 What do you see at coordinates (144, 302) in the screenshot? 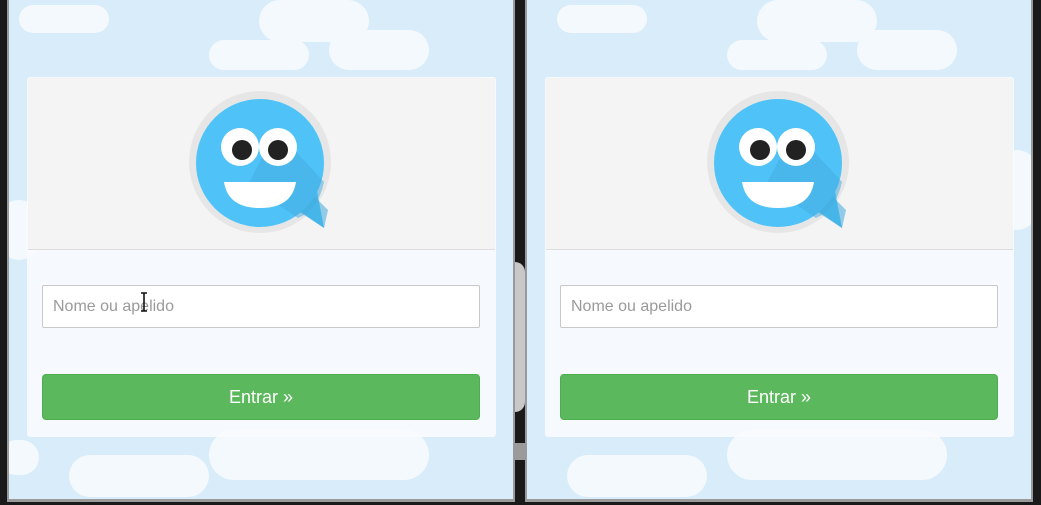
I see `text-cursor-icon` at bounding box center [144, 302].